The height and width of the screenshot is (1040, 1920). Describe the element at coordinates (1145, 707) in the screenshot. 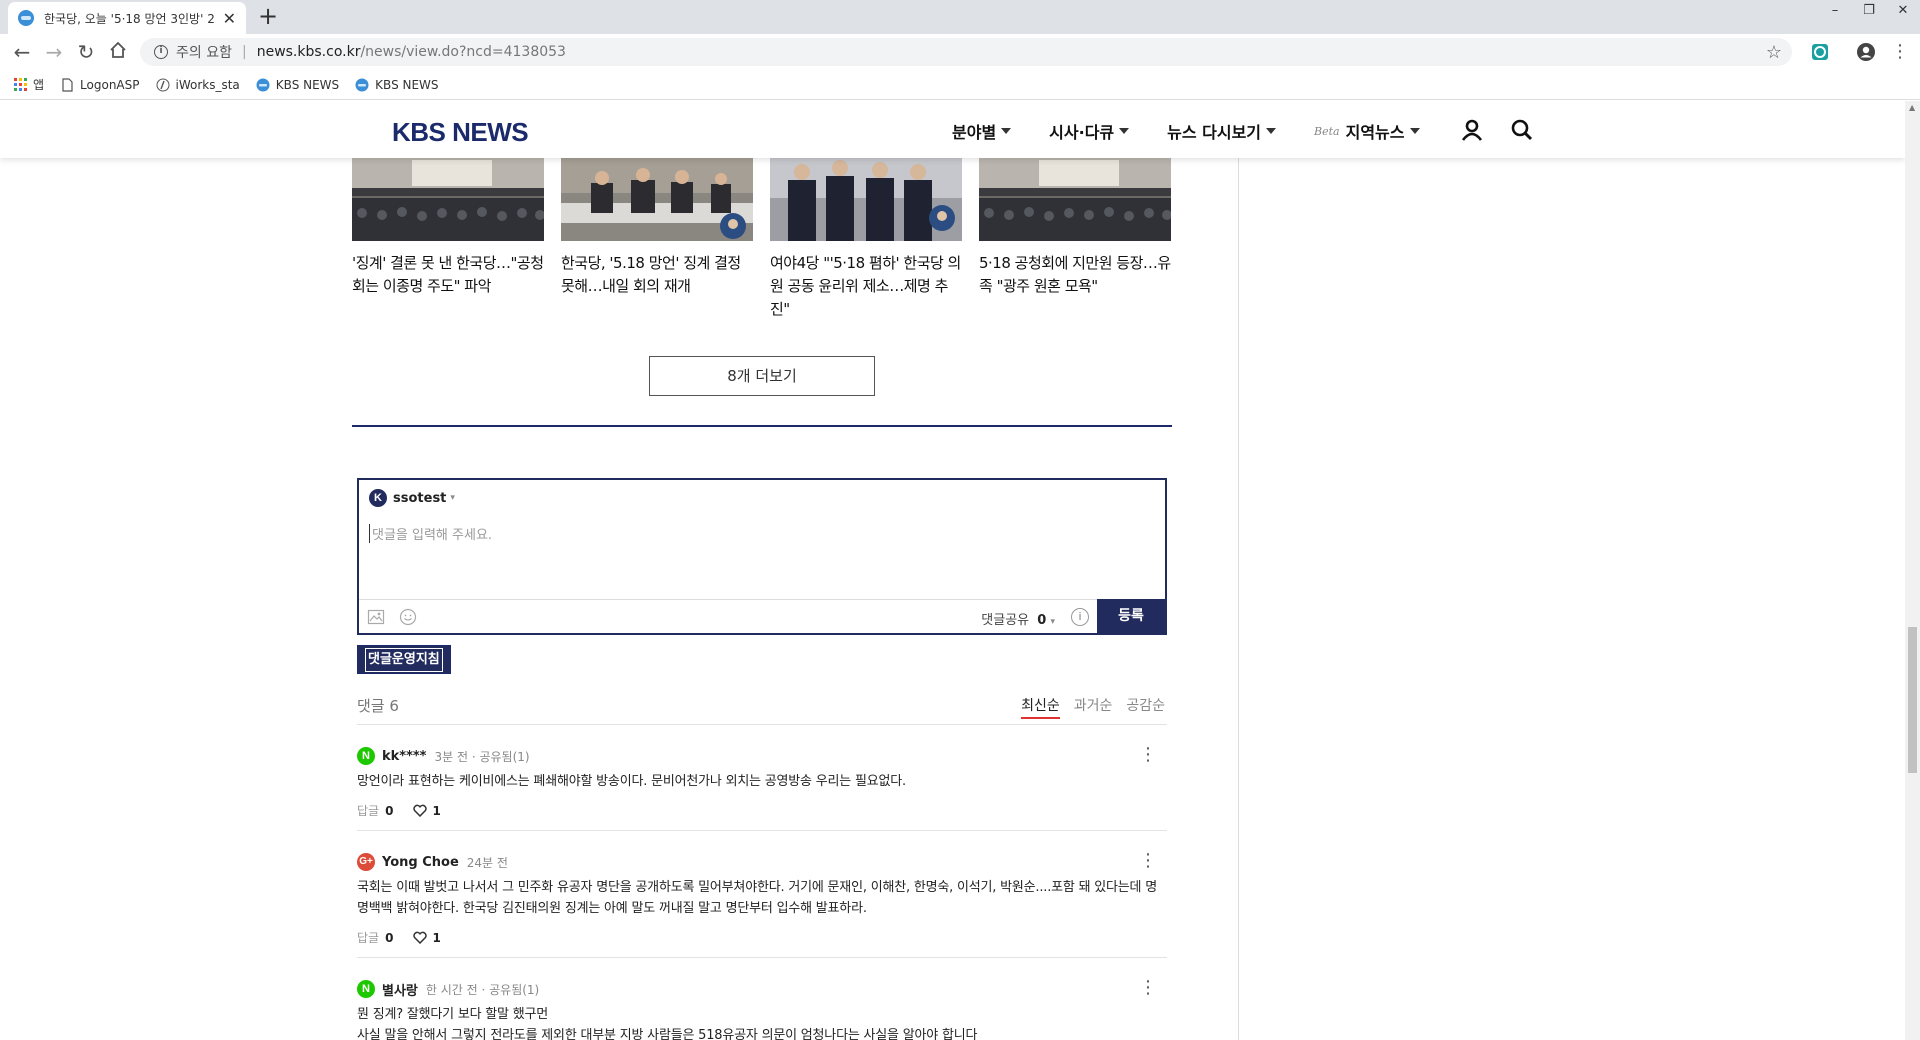

I see `sort-likes: 공감순` at that location.